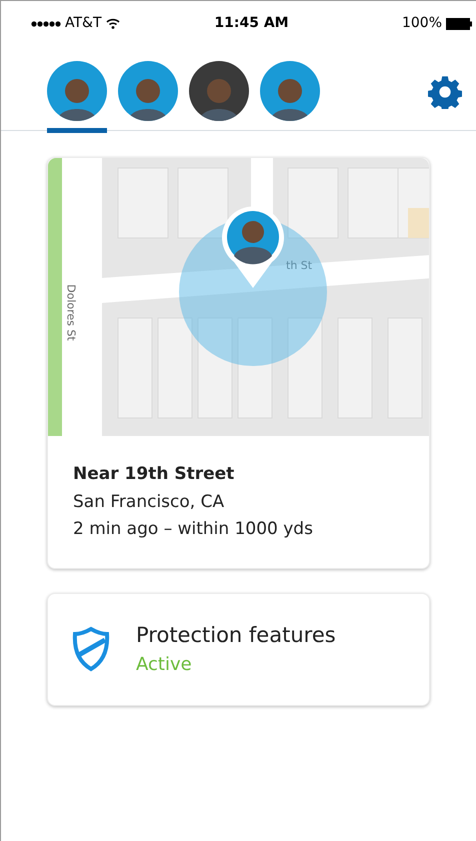 The image size is (476, 841). Describe the element at coordinates (77, 130) in the screenshot. I see `selected-tab-indicator` at that location.